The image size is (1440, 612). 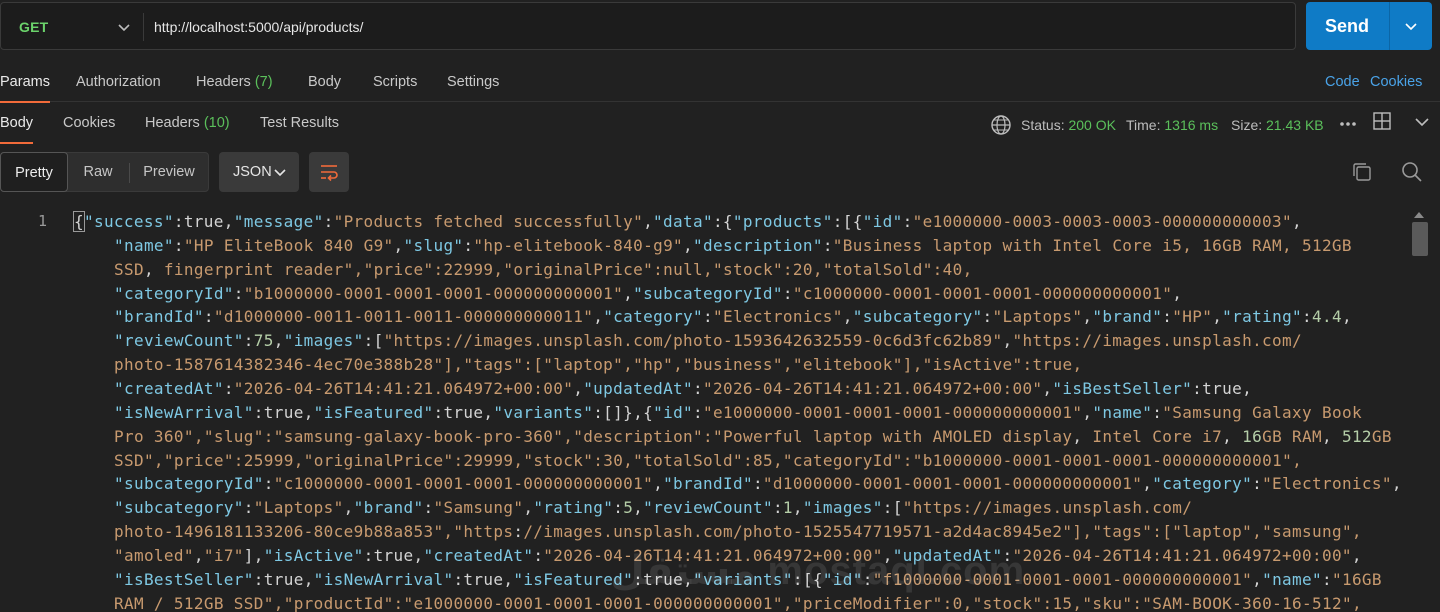 I want to click on tab-params: Params, so click(x=25, y=82).